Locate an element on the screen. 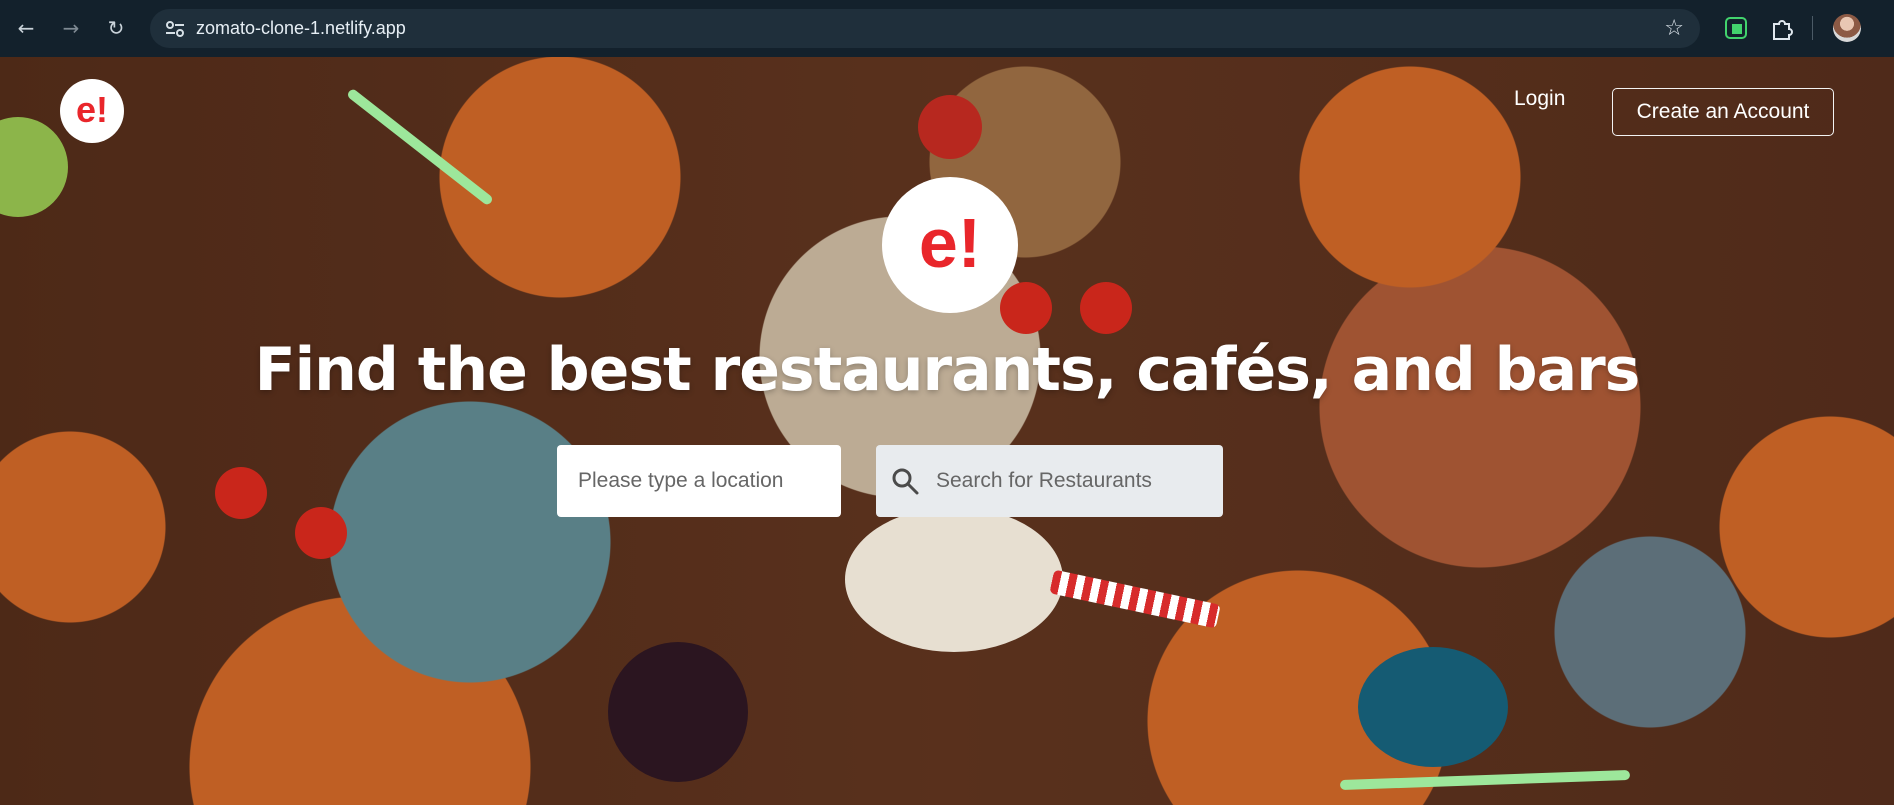 The image size is (1894, 805). star-icon: ☆ is located at coordinates (1674, 28).